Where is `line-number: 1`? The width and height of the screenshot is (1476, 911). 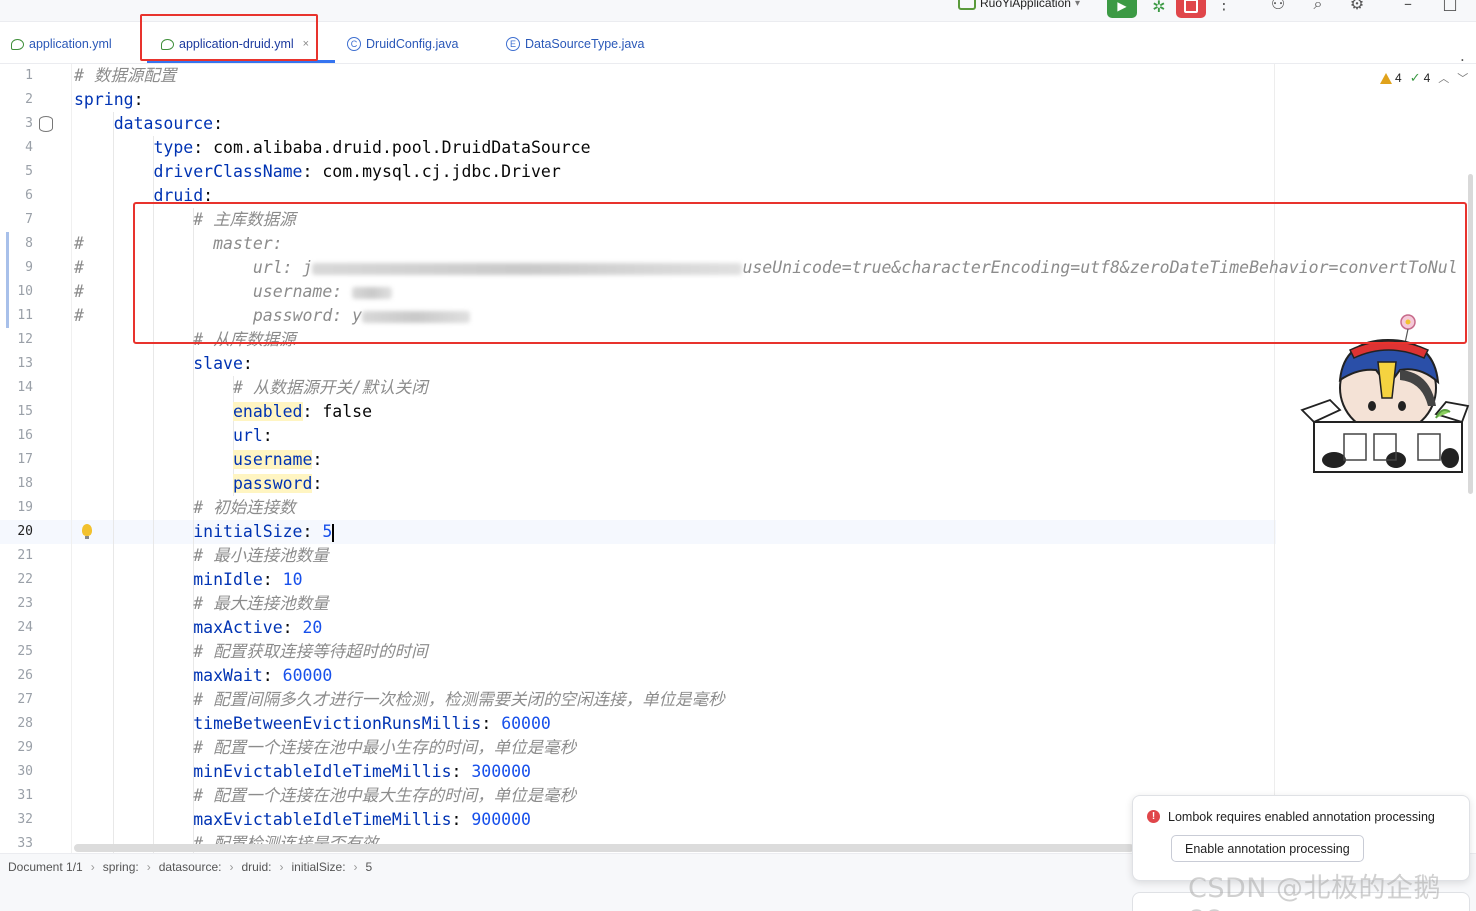 line-number: 1 is located at coordinates (29, 75).